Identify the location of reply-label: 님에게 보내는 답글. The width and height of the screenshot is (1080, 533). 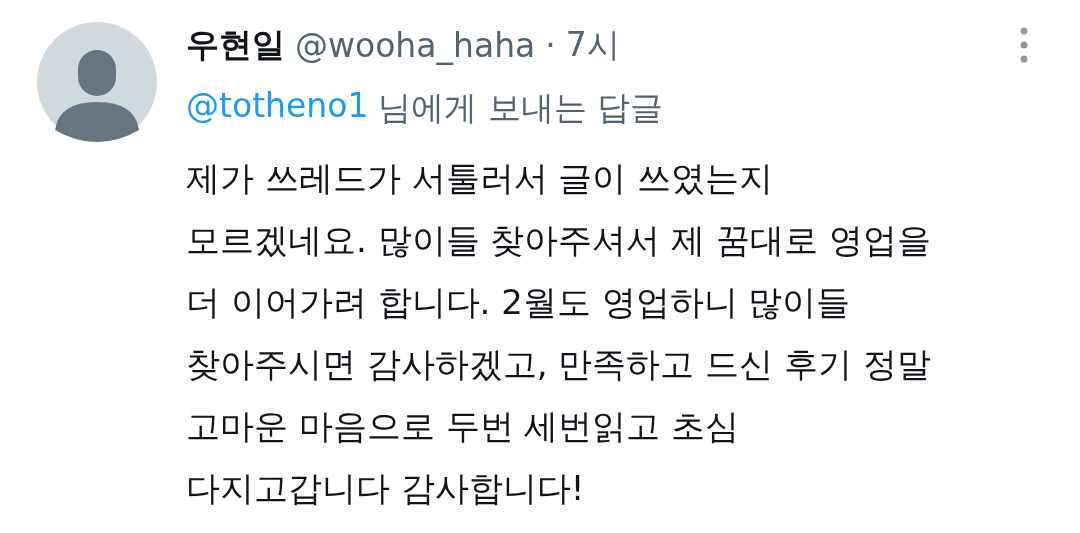
(521, 108).